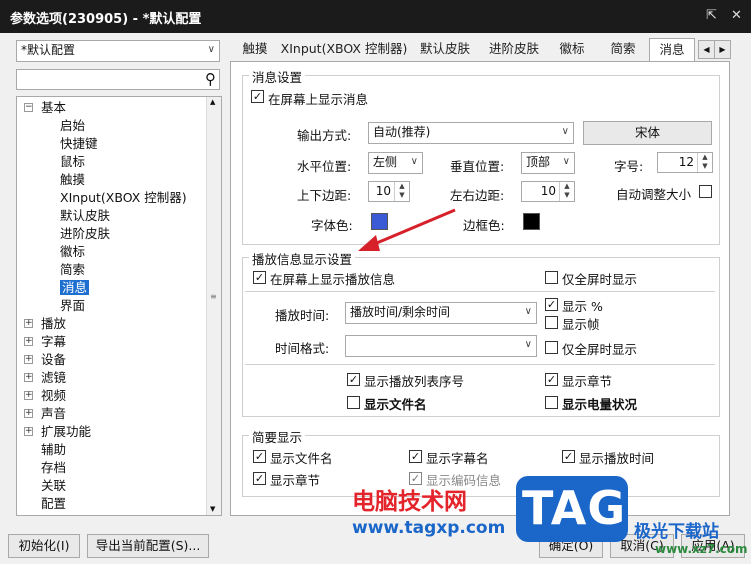  I want to click on profile-combo: *默认配置 ∨, so click(118, 51).